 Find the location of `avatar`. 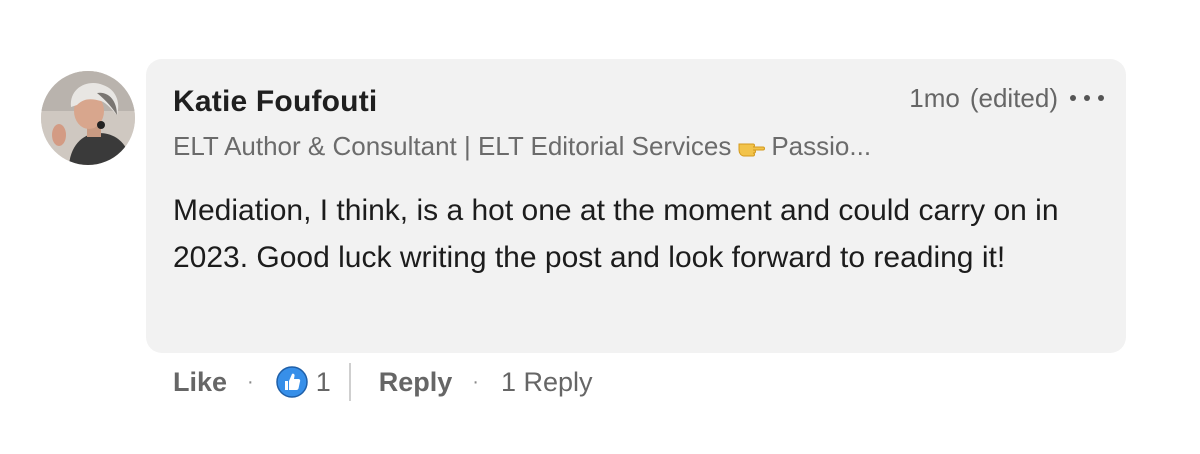

avatar is located at coordinates (88, 118).